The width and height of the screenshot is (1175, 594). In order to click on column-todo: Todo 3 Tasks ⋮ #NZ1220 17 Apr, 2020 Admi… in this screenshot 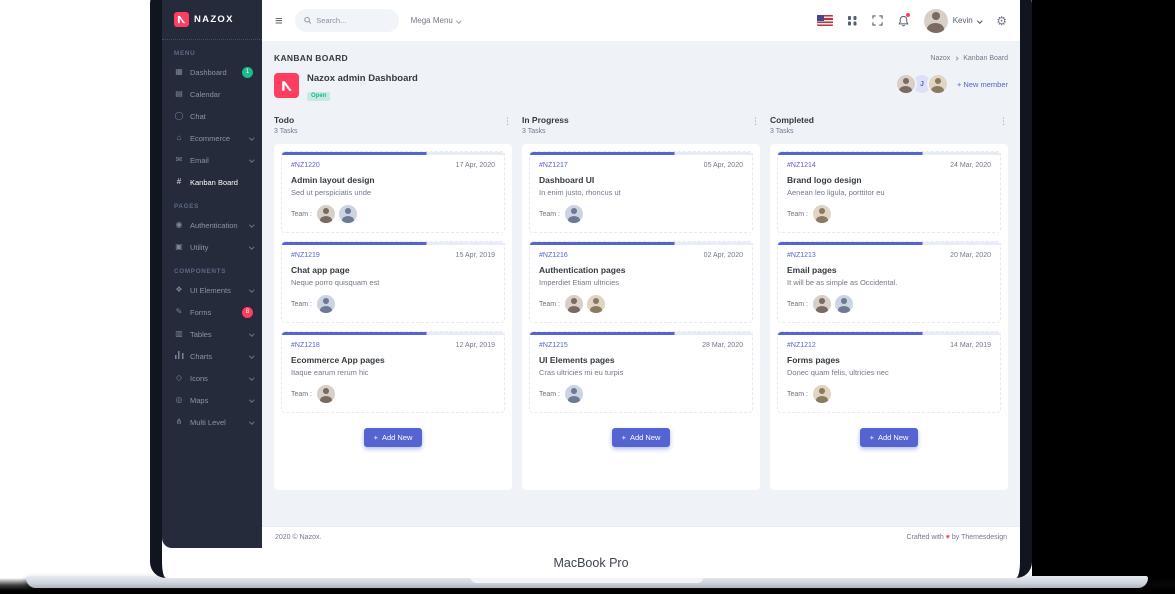, I will do `click(393, 302)`.